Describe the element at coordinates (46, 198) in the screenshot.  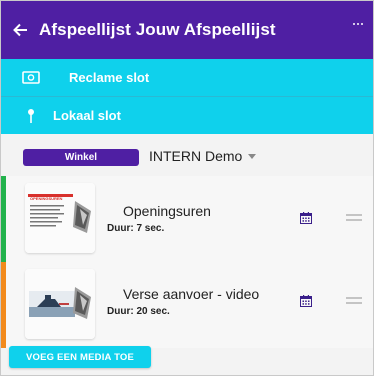
I see `thumbnail-title: OPENINGSUREN` at that location.